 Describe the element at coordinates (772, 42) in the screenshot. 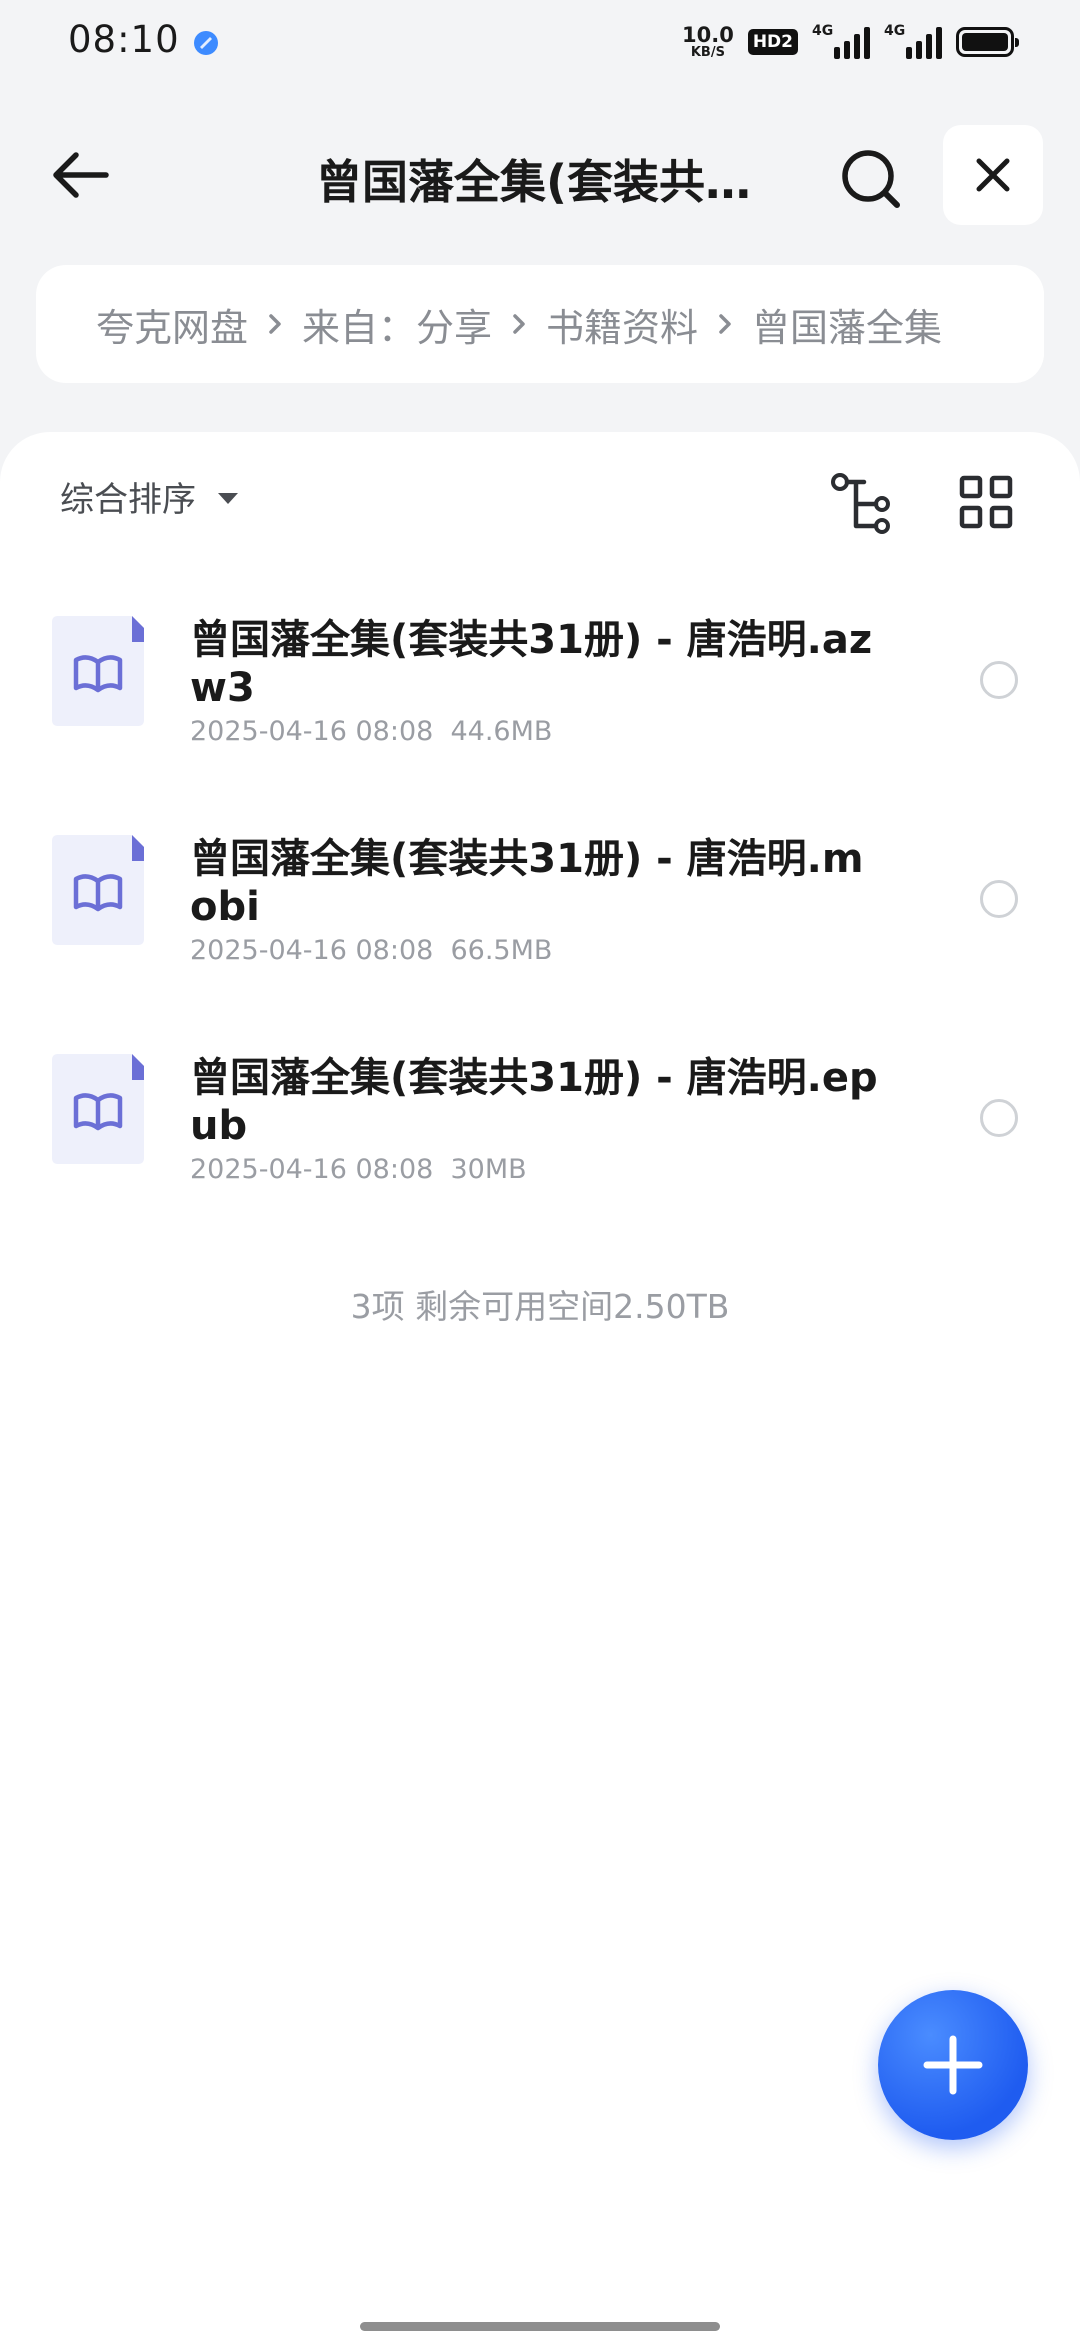

I see `hd-voice-icon: HD2` at that location.